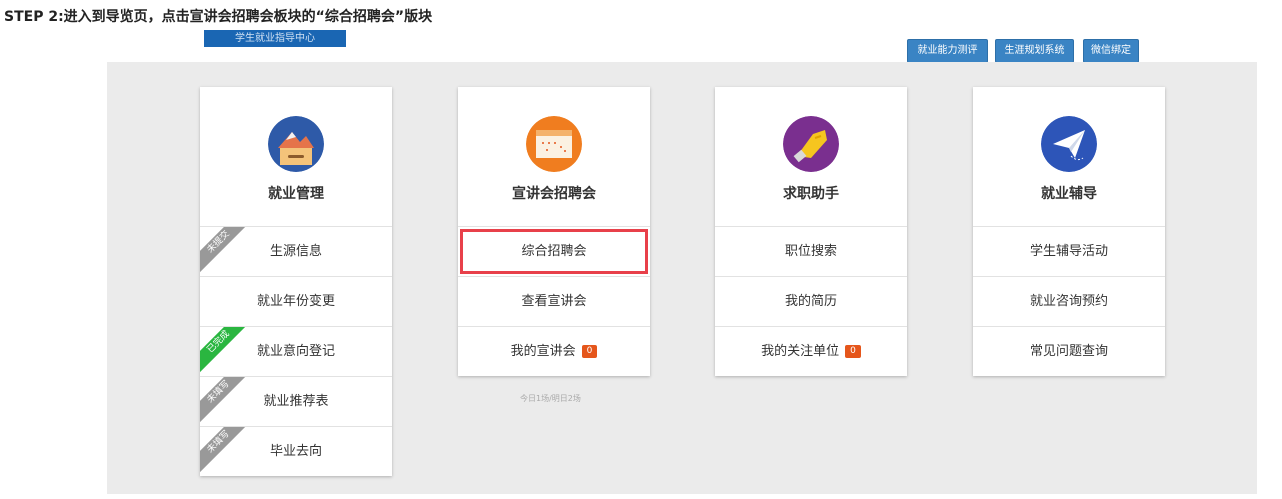 This screenshot has width=1282, height=499. I want to click on card-header: 就业管理, so click(296, 157).